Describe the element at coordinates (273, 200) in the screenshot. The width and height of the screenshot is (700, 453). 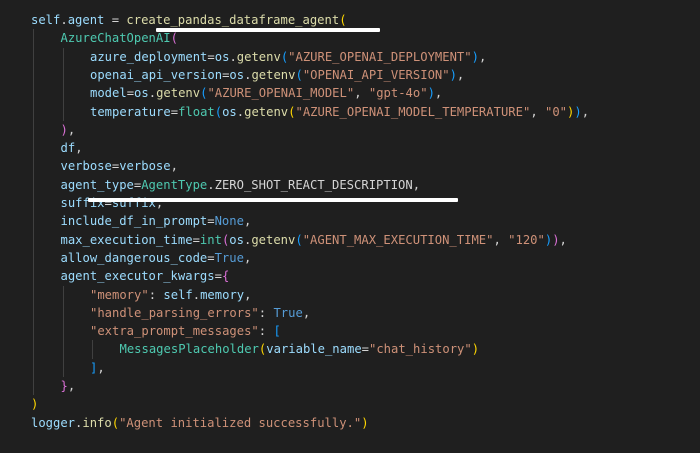
I see `annotation-underline-agent-type` at that location.